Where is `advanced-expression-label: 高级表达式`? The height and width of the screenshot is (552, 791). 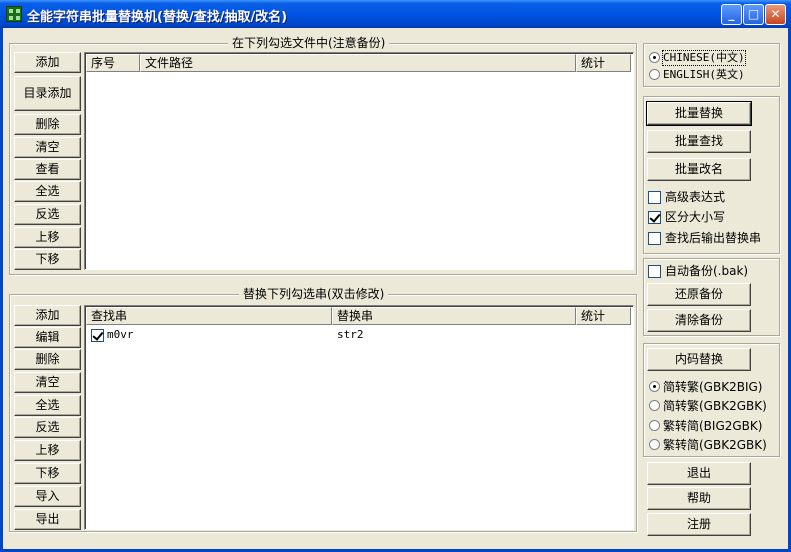 advanced-expression-label: 高级表达式 is located at coordinates (695, 197).